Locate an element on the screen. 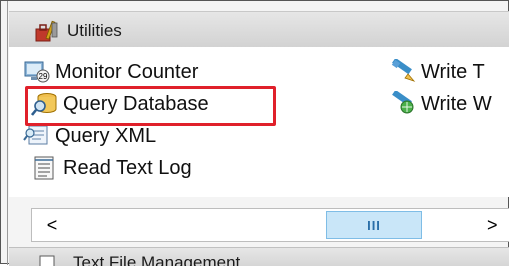  scroll-thumb: III is located at coordinates (374, 225).